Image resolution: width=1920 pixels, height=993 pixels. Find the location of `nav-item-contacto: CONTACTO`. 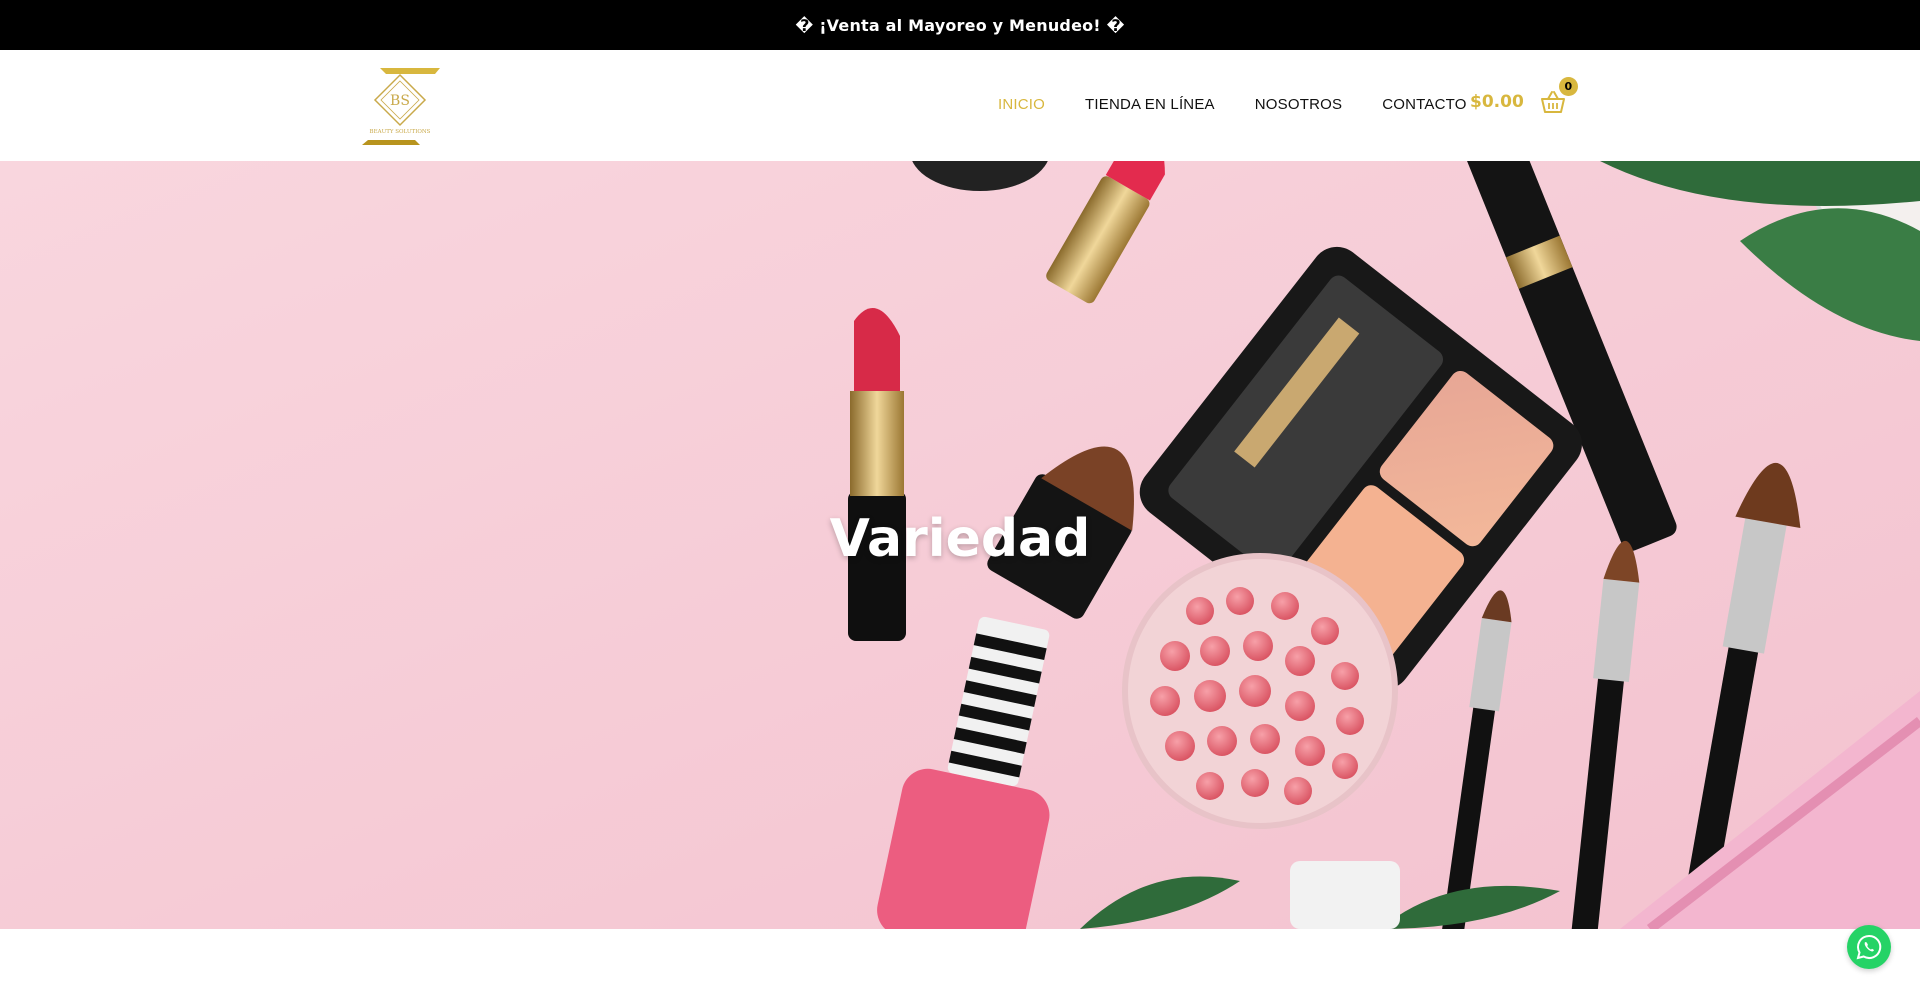

nav-item-contacto: CONTACTO is located at coordinates (1424, 104).